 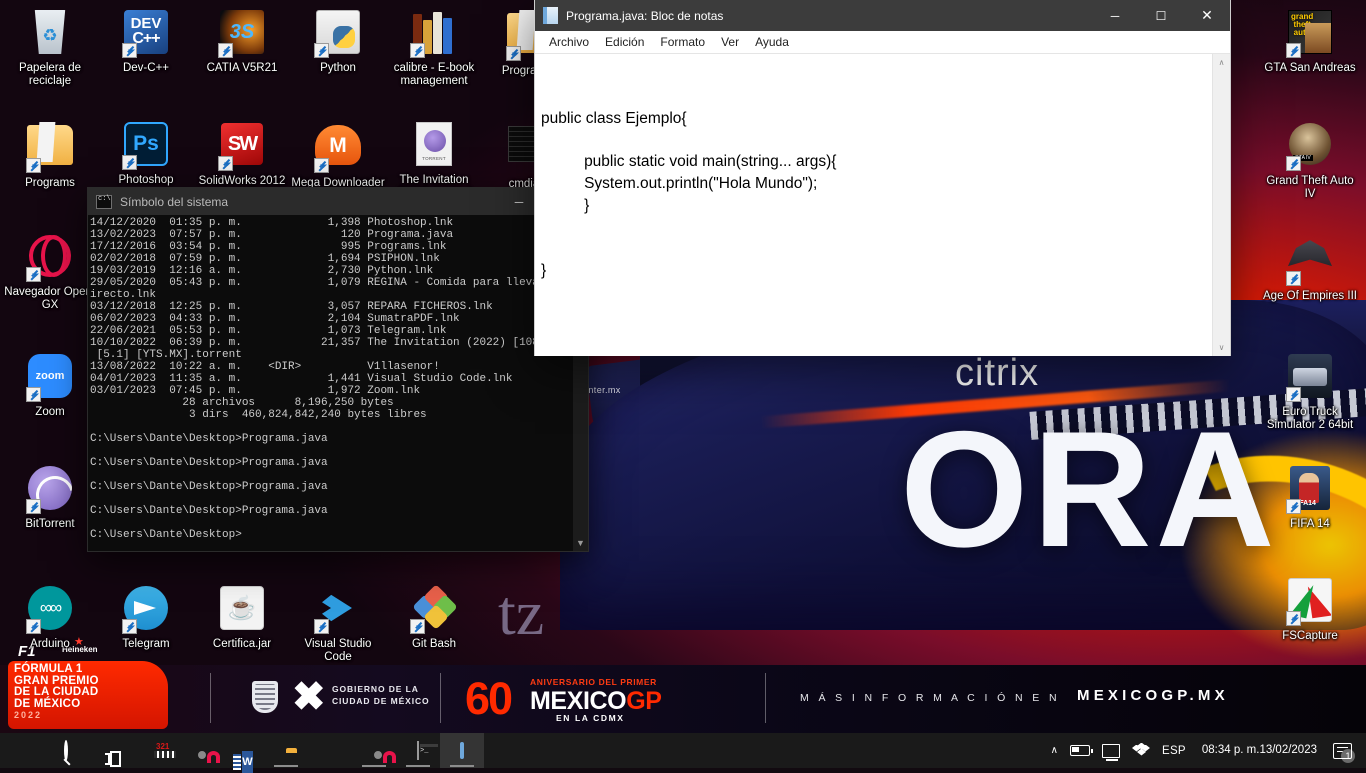 What do you see at coordinates (730, 42) in the screenshot?
I see `menu-ver: Ver` at bounding box center [730, 42].